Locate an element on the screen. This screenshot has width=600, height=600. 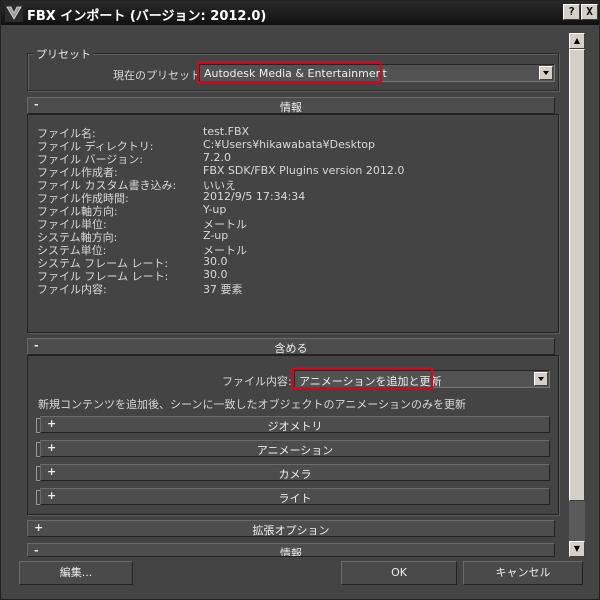
scroll-up-icon: ▲ is located at coordinates (577, 41).